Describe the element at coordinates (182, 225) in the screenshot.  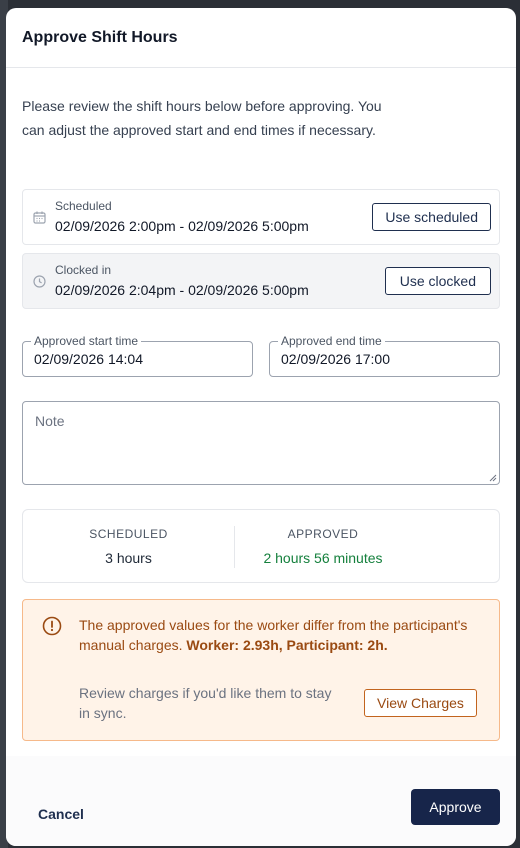
I see `scheduled-range: 02/09/2026 2:00pm - 02/09/2026 5:00pm` at that location.